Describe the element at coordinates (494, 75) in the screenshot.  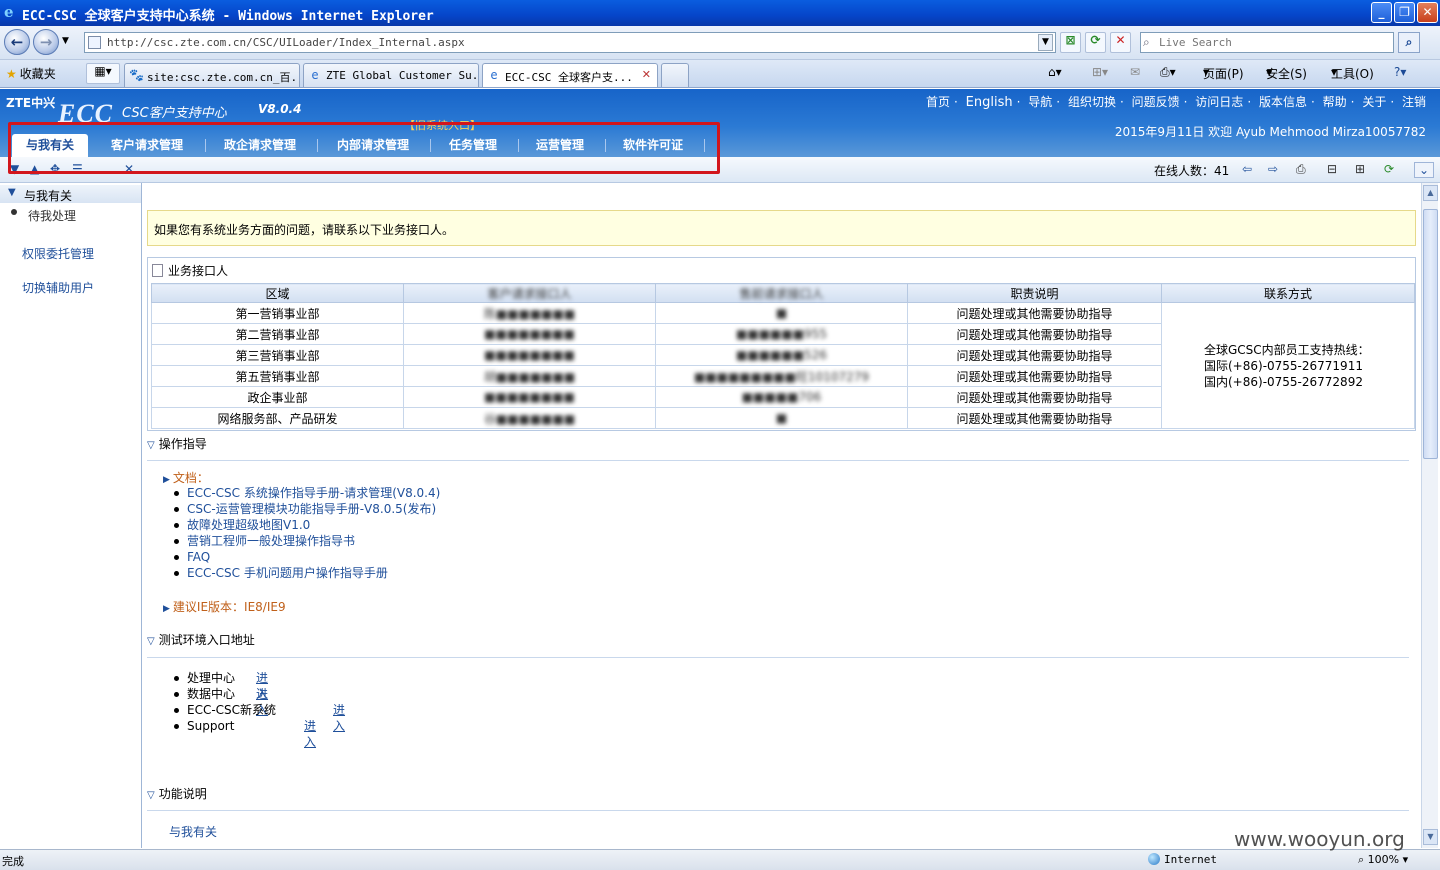
I see `ie-page-icon: e` at that location.